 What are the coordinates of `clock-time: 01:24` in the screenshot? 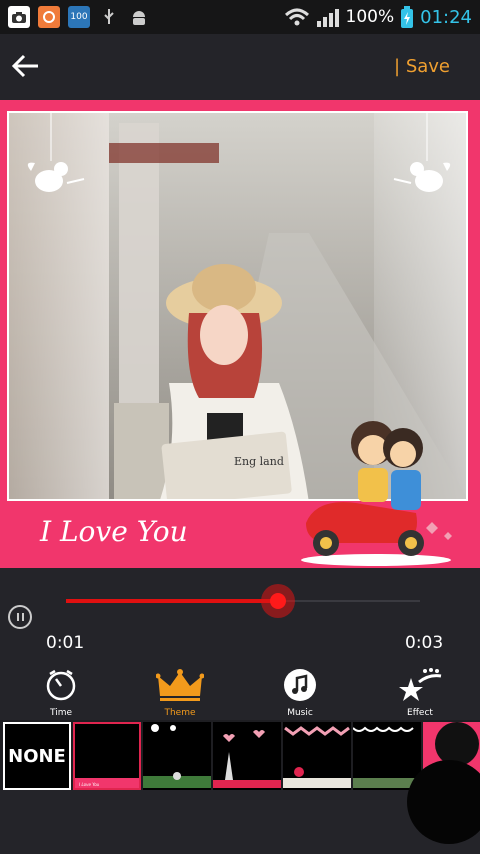 It's located at (446, 17).